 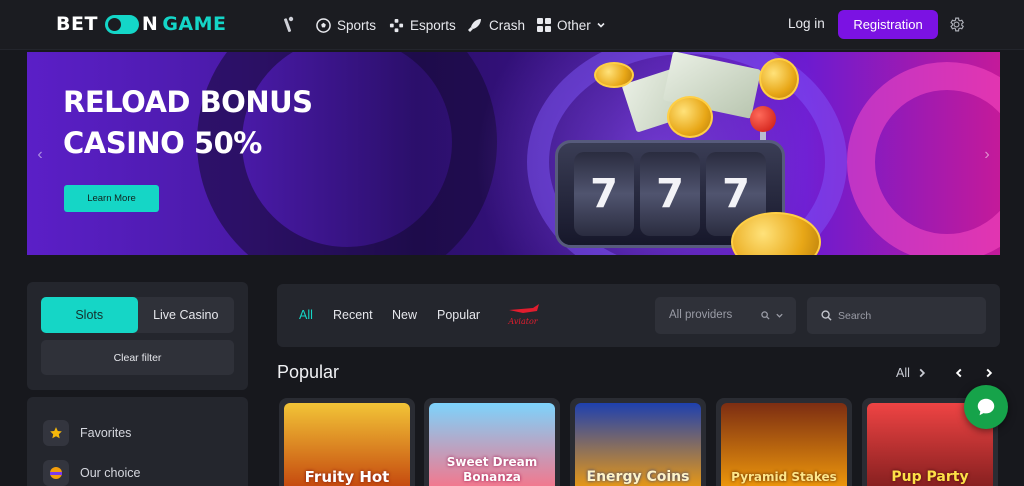 What do you see at coordinates (987, 155) in the screenshot?
I see `banner-next-icon: ›` at bounding box center [987, 155].